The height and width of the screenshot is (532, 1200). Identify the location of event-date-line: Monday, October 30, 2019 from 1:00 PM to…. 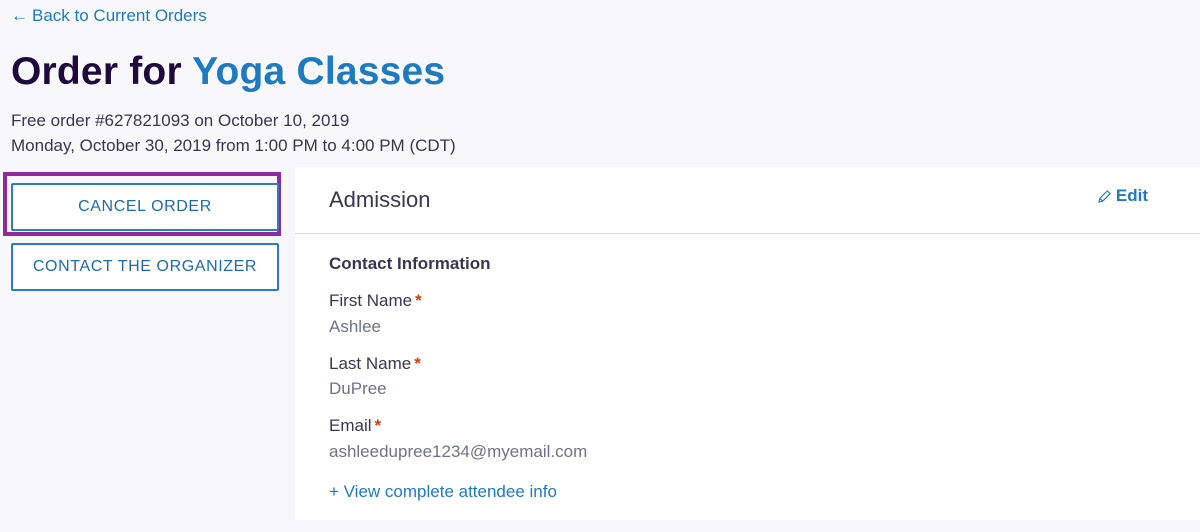
(233, 145).